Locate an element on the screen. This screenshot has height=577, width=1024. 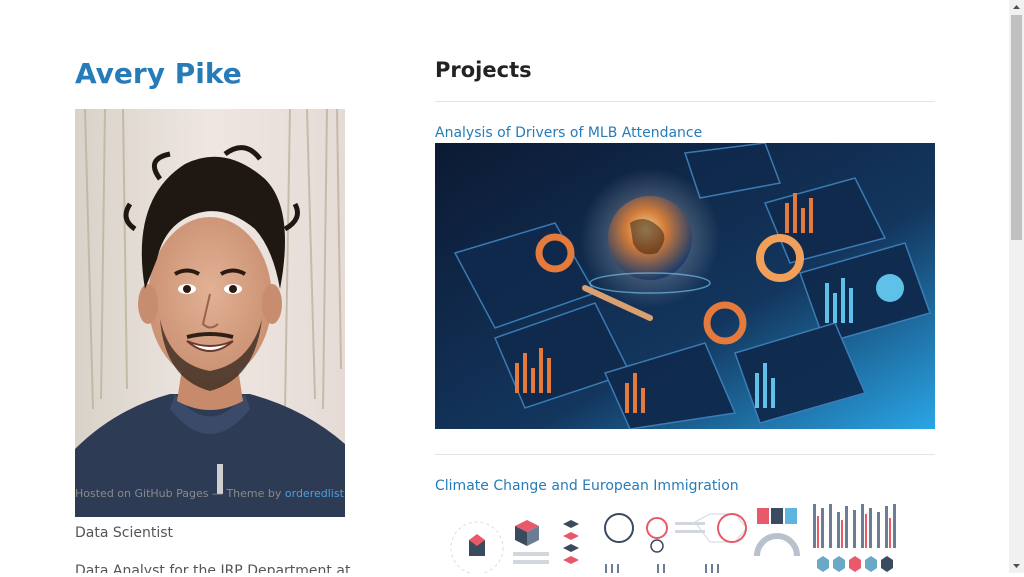
projects-heading: Projects is located at coordinates (483, 70).